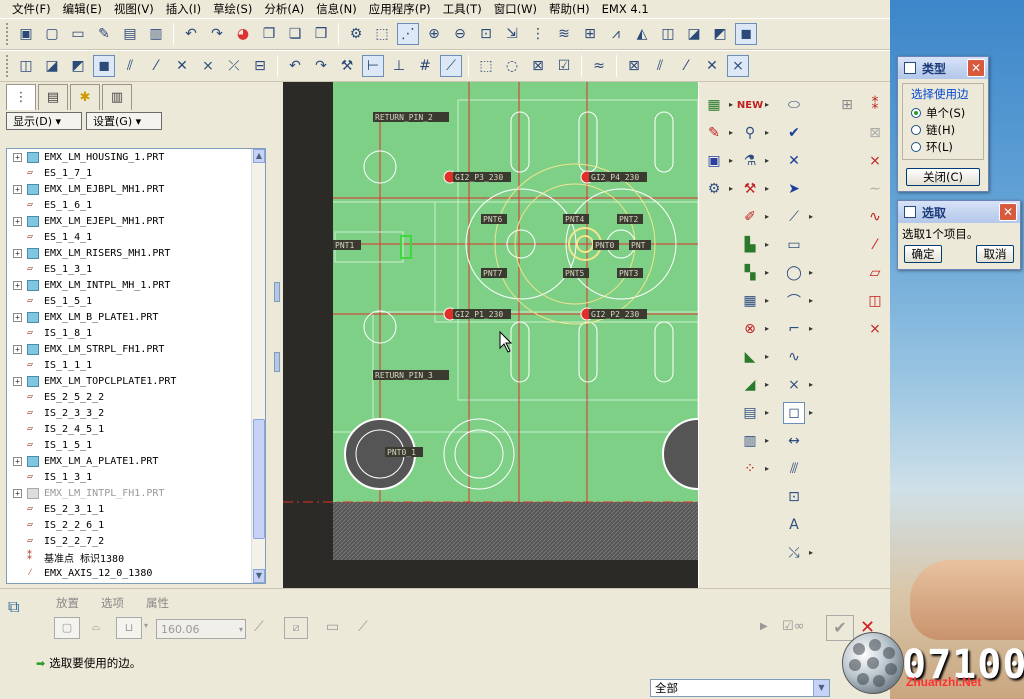 The width and height of the screenshot is (1024, 699). Describe the element at coordinates (136, 285) in the screenshot. I see `tree-row: + EMX_LM_INTPL_MH_1.PRT` at that location.